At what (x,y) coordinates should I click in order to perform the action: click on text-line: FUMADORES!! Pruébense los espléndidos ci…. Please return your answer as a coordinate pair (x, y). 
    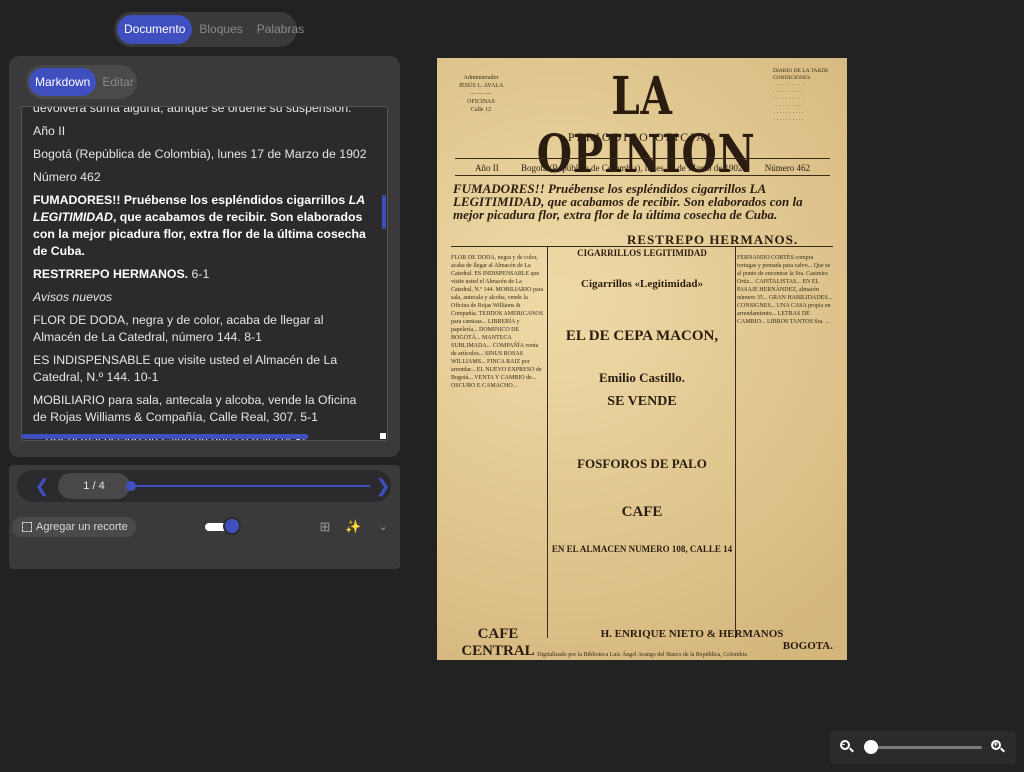
    Looking at the image, I should click on (203, 226).